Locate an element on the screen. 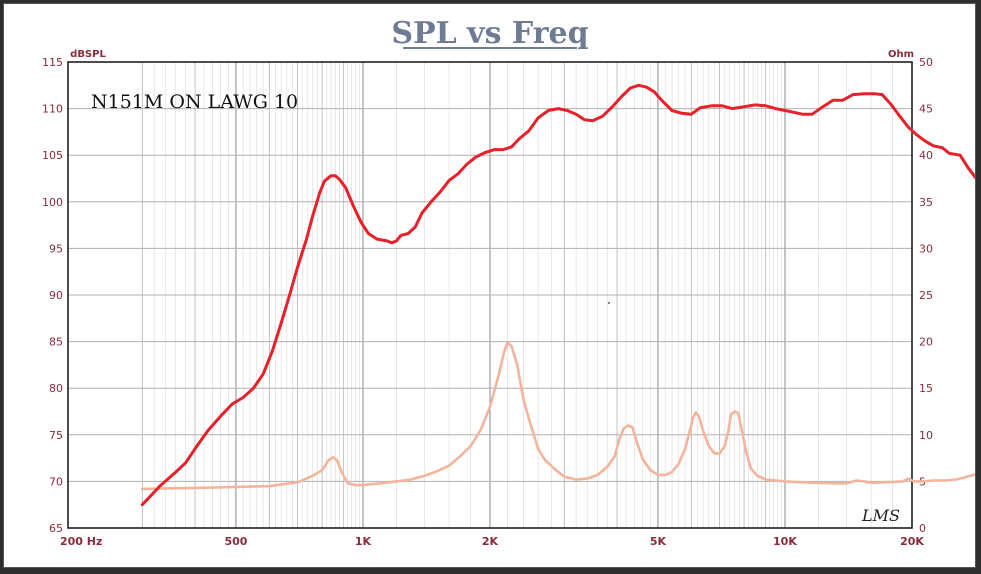  y-right-tick-label: 25 is located at coordinates (926, 295).